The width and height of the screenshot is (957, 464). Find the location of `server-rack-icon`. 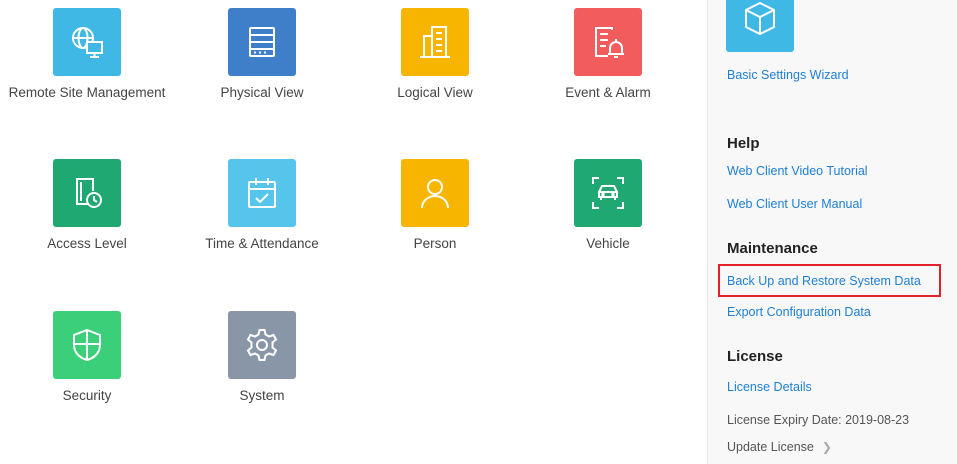

server-rack-icon is located at coordinates (262, 42).